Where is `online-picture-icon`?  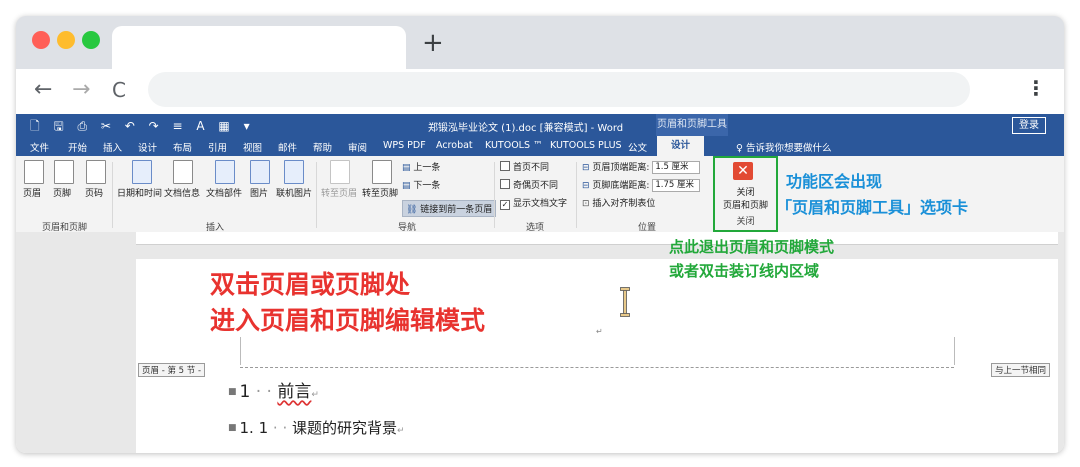
online-picture-icon is located at coordinates (294, 172).